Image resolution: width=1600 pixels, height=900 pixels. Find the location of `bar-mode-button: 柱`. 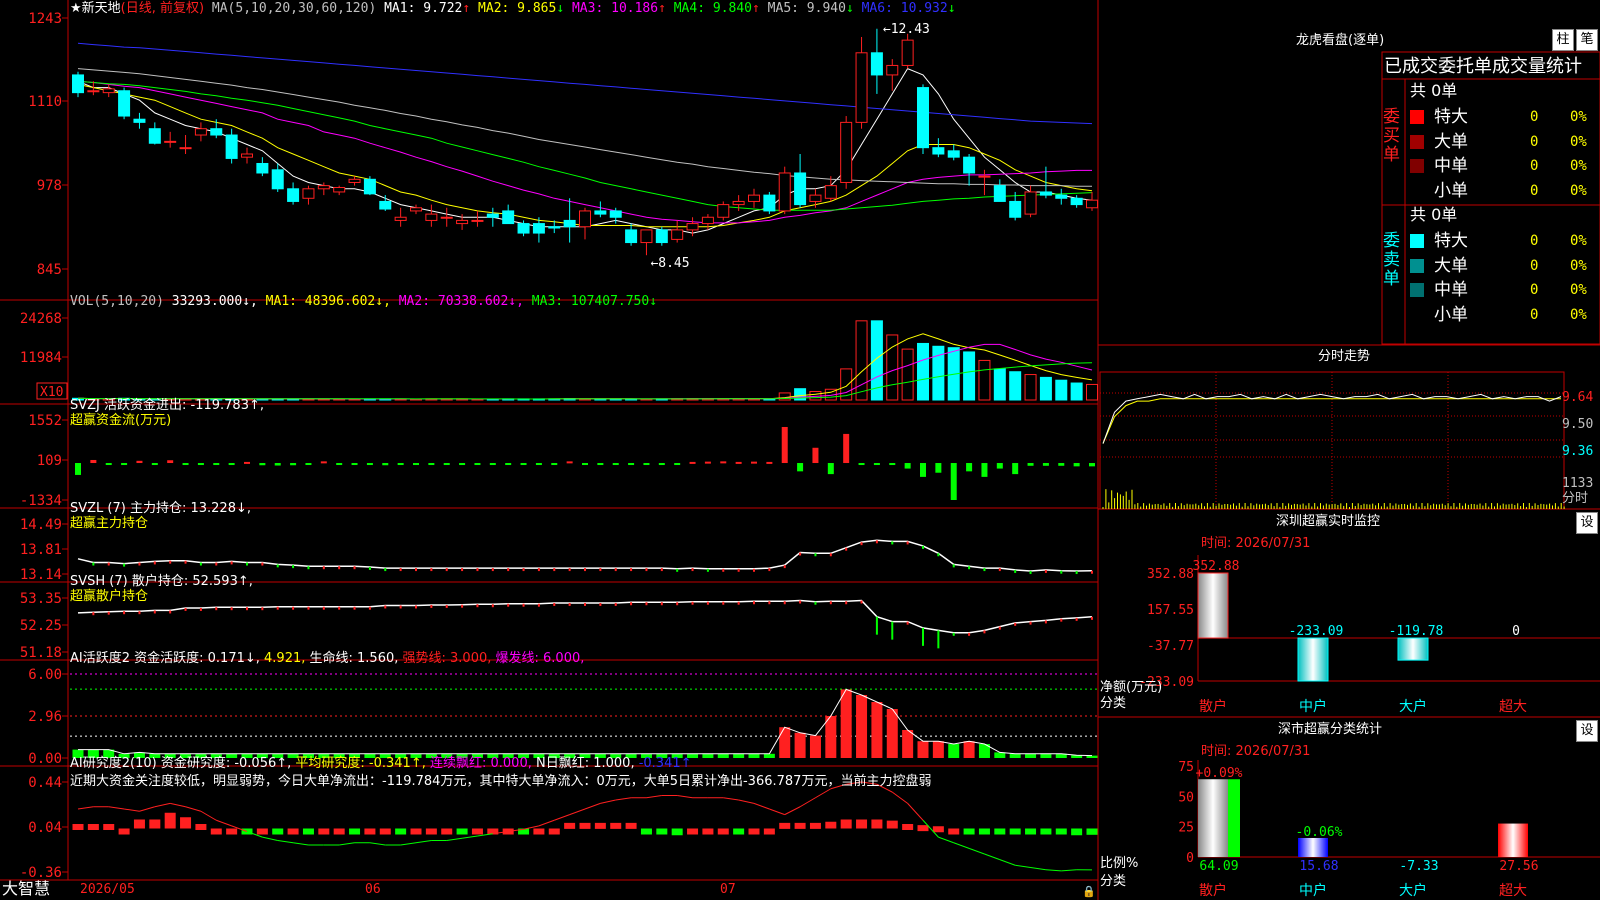

bar-mode-button: 柱 is located at coordinates (1563, 40).